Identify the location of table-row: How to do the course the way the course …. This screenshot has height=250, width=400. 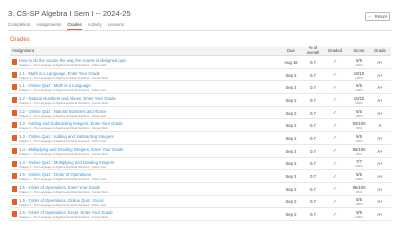
(200, 62).